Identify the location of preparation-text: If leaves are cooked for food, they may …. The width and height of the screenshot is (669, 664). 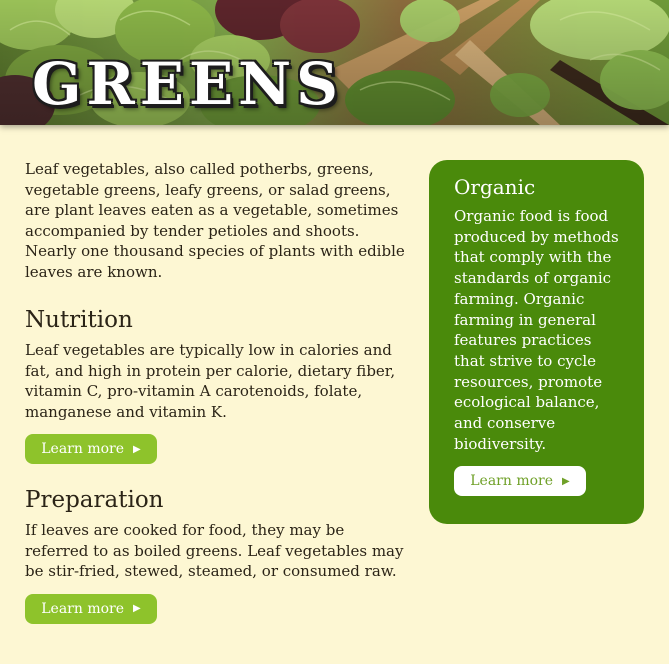
(214, 550).